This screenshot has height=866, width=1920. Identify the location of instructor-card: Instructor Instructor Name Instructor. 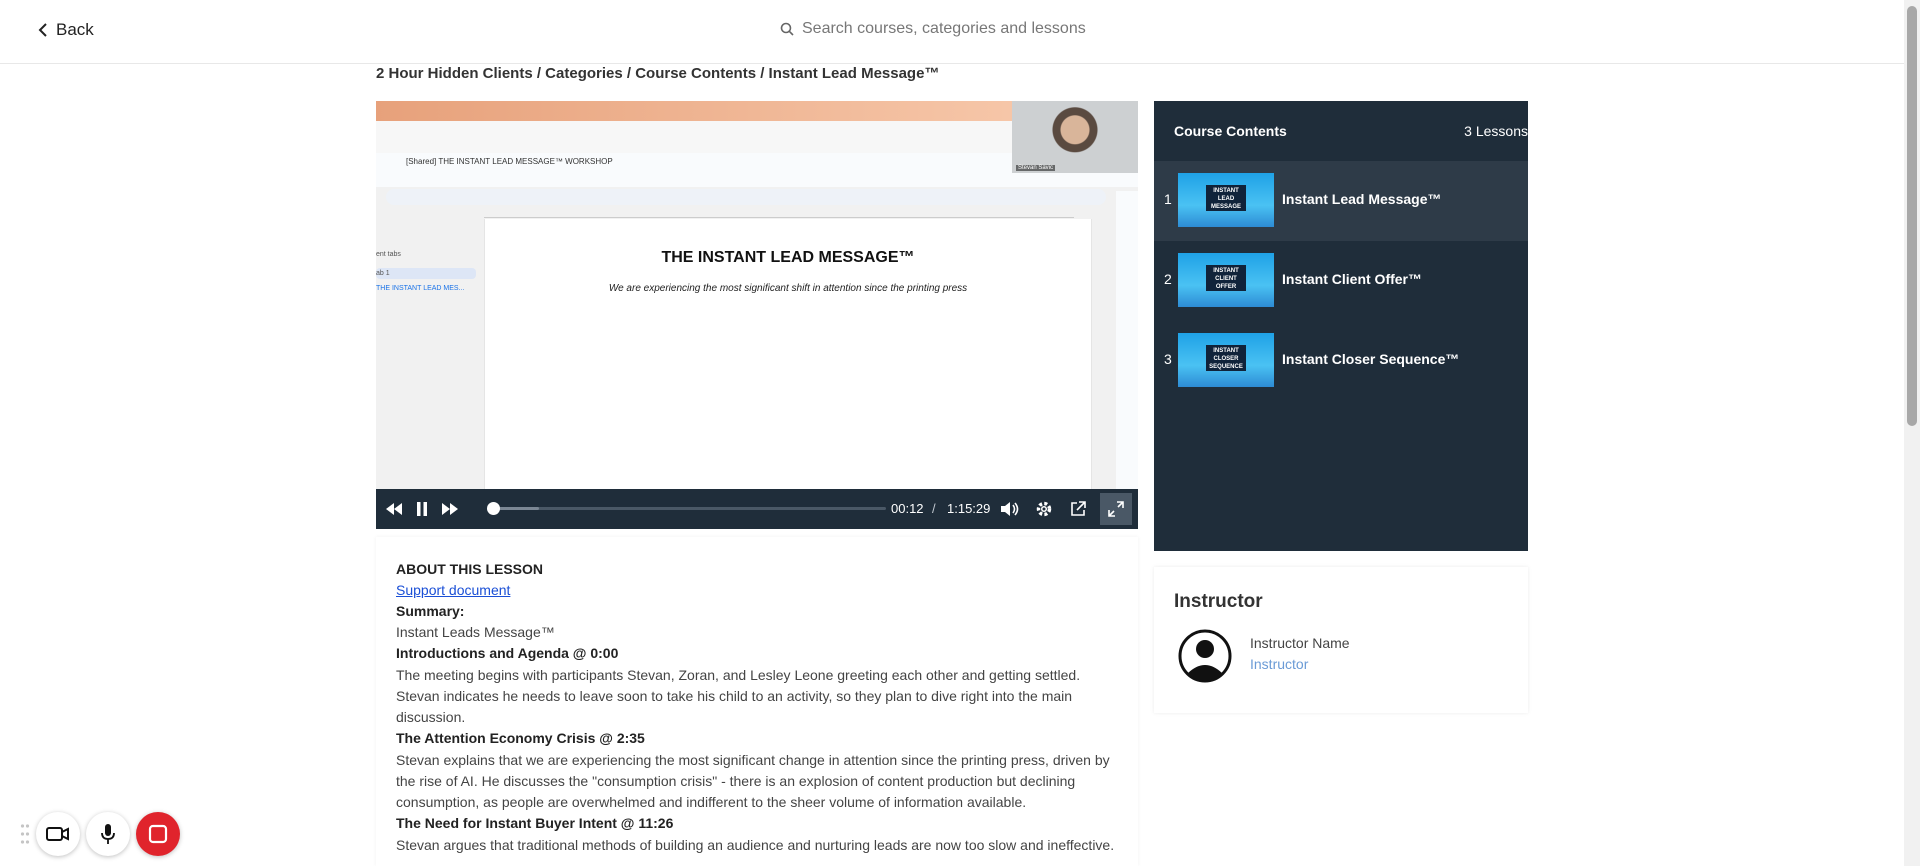
(1341, 640).